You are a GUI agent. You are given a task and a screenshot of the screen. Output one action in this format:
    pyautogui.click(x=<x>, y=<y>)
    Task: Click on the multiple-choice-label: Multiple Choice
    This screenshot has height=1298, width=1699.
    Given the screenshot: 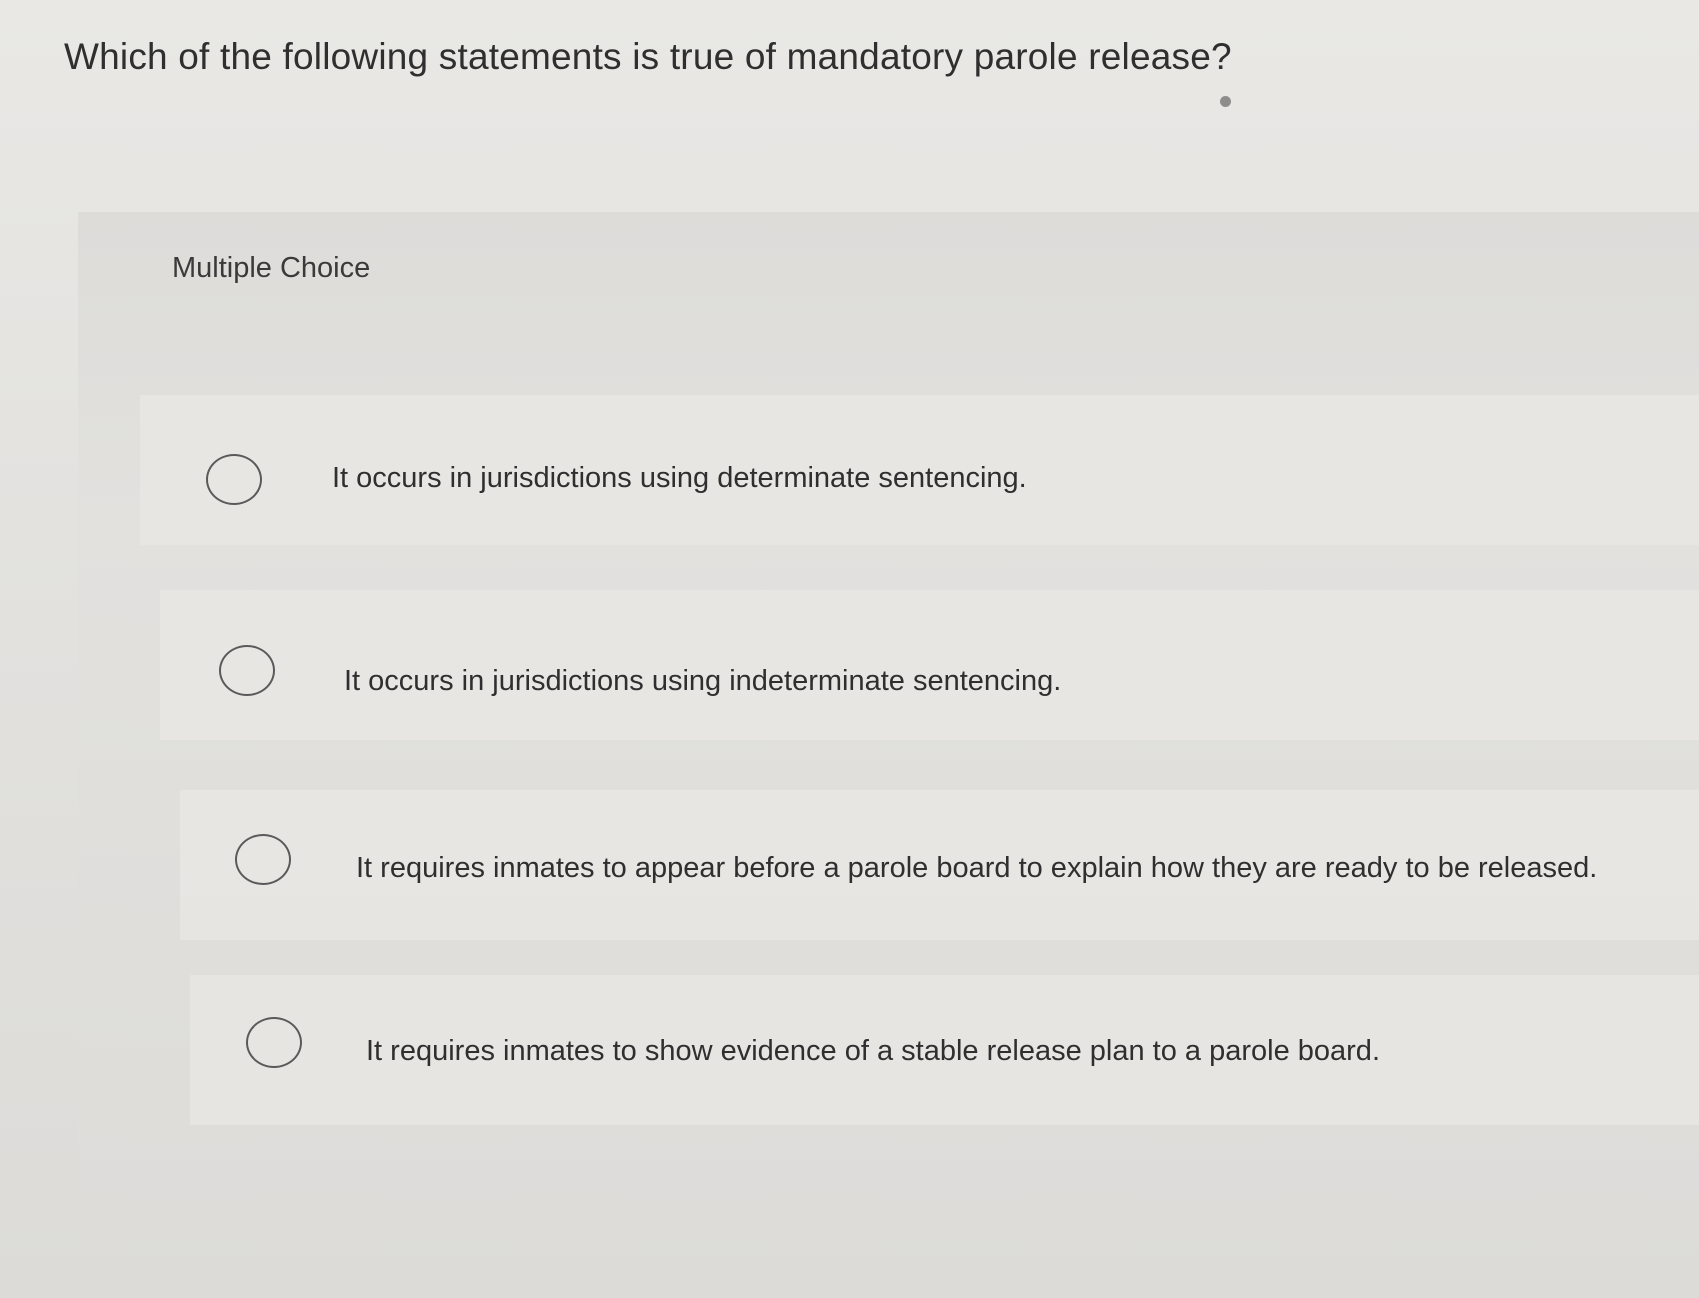 What is the action you would take?
    pyautogui.click(x=271, y=268)
    